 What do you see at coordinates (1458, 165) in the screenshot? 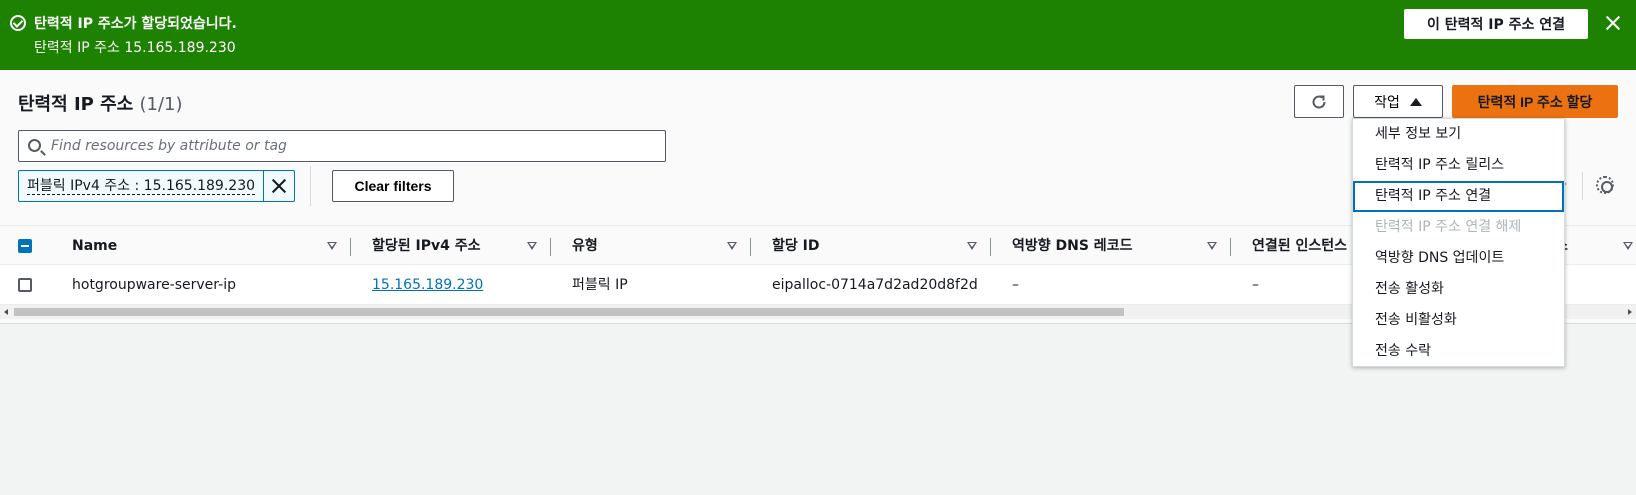
I see `menu-item-release-ip: 탄력적 IP 주소 릴리스` at bounding box center [1458, 165].